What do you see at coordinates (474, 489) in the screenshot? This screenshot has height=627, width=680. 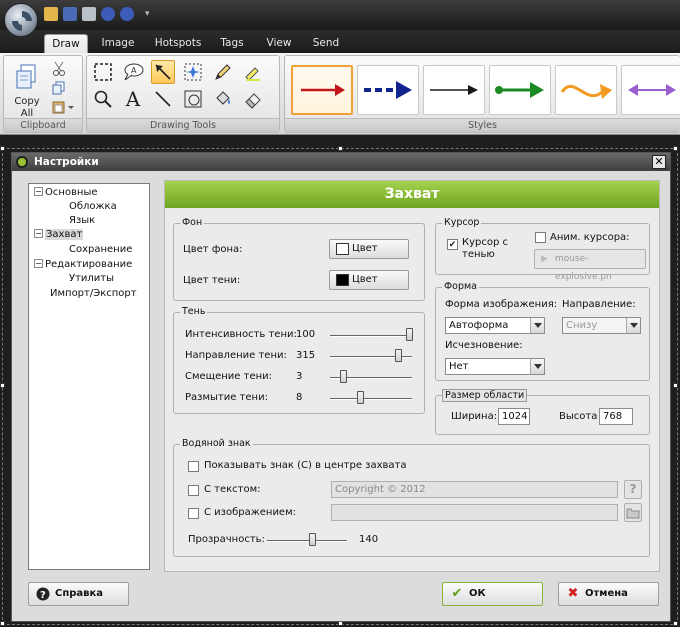 I see `watermark-text-input: Copyright © 2012` at bounding box center [474, 489].